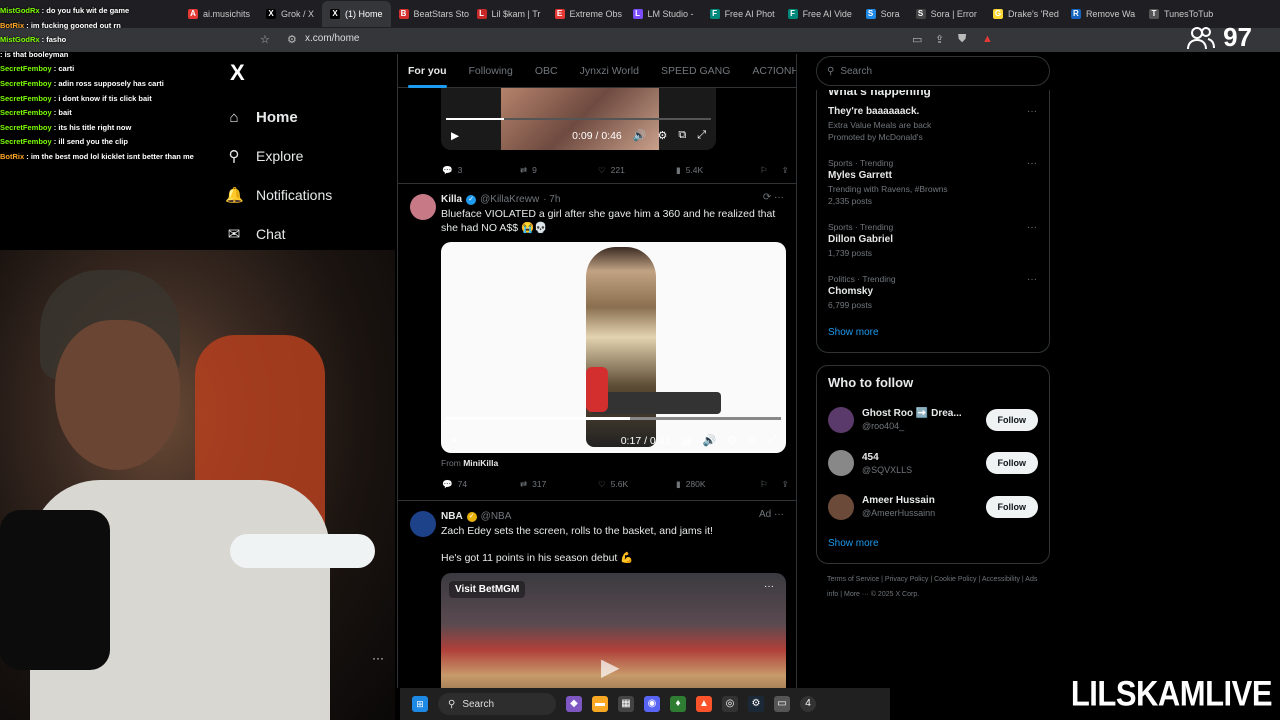  I want to click on browser-tab: X Grok / X, so click(290, 14).